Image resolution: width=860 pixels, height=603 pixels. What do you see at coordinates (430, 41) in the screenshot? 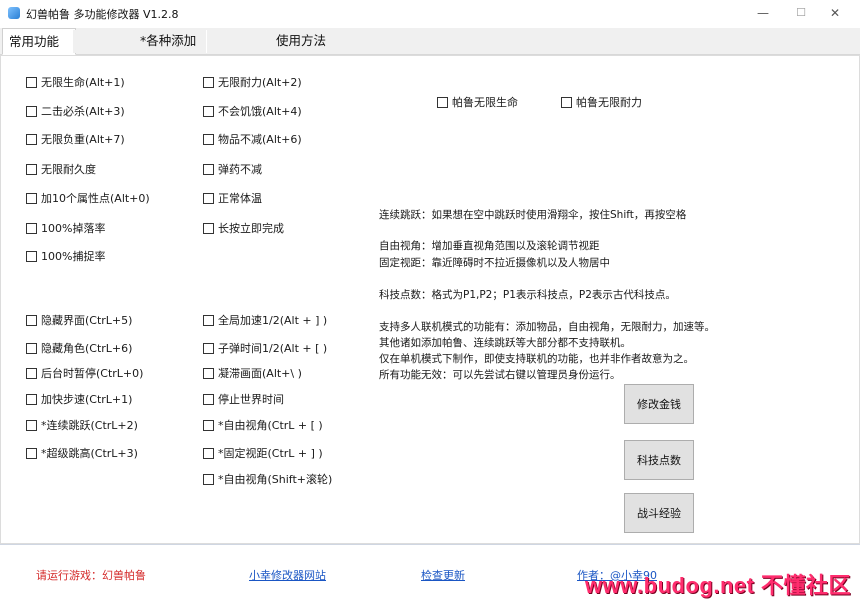
I see `tab-bar: 常用功能 *各种添加 使用方法` at bounding box center [430, 41].